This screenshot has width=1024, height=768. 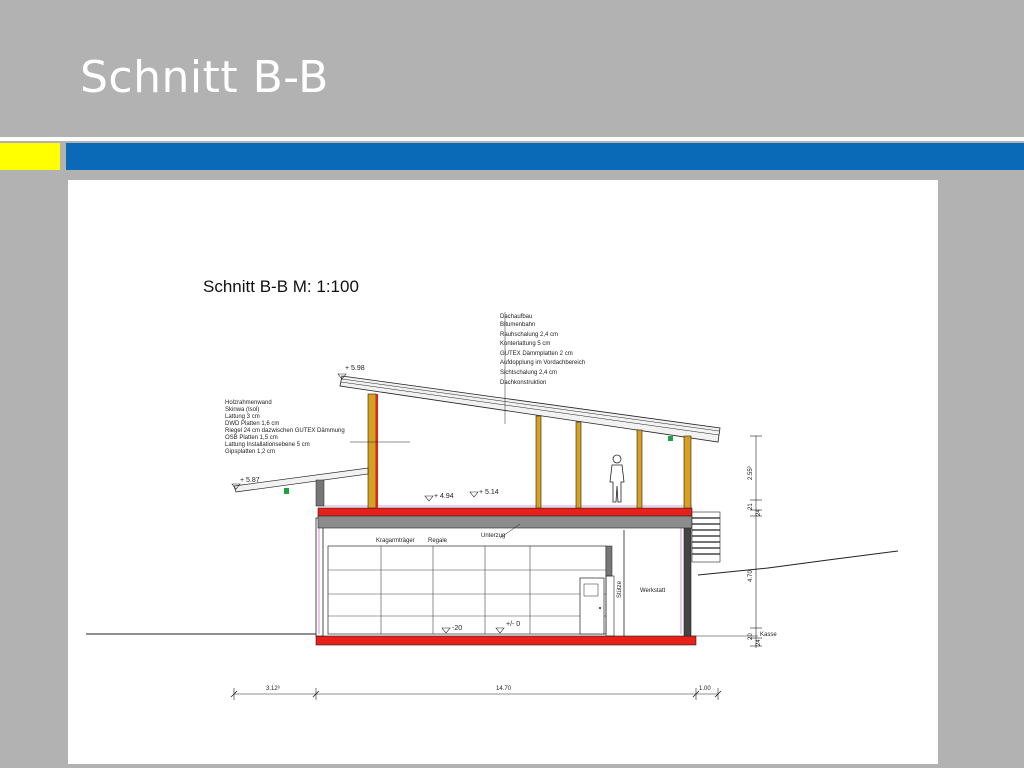 I want to click on drawing-heading: Schnitt B-B M: 1:100, so click(x=281, y=286).